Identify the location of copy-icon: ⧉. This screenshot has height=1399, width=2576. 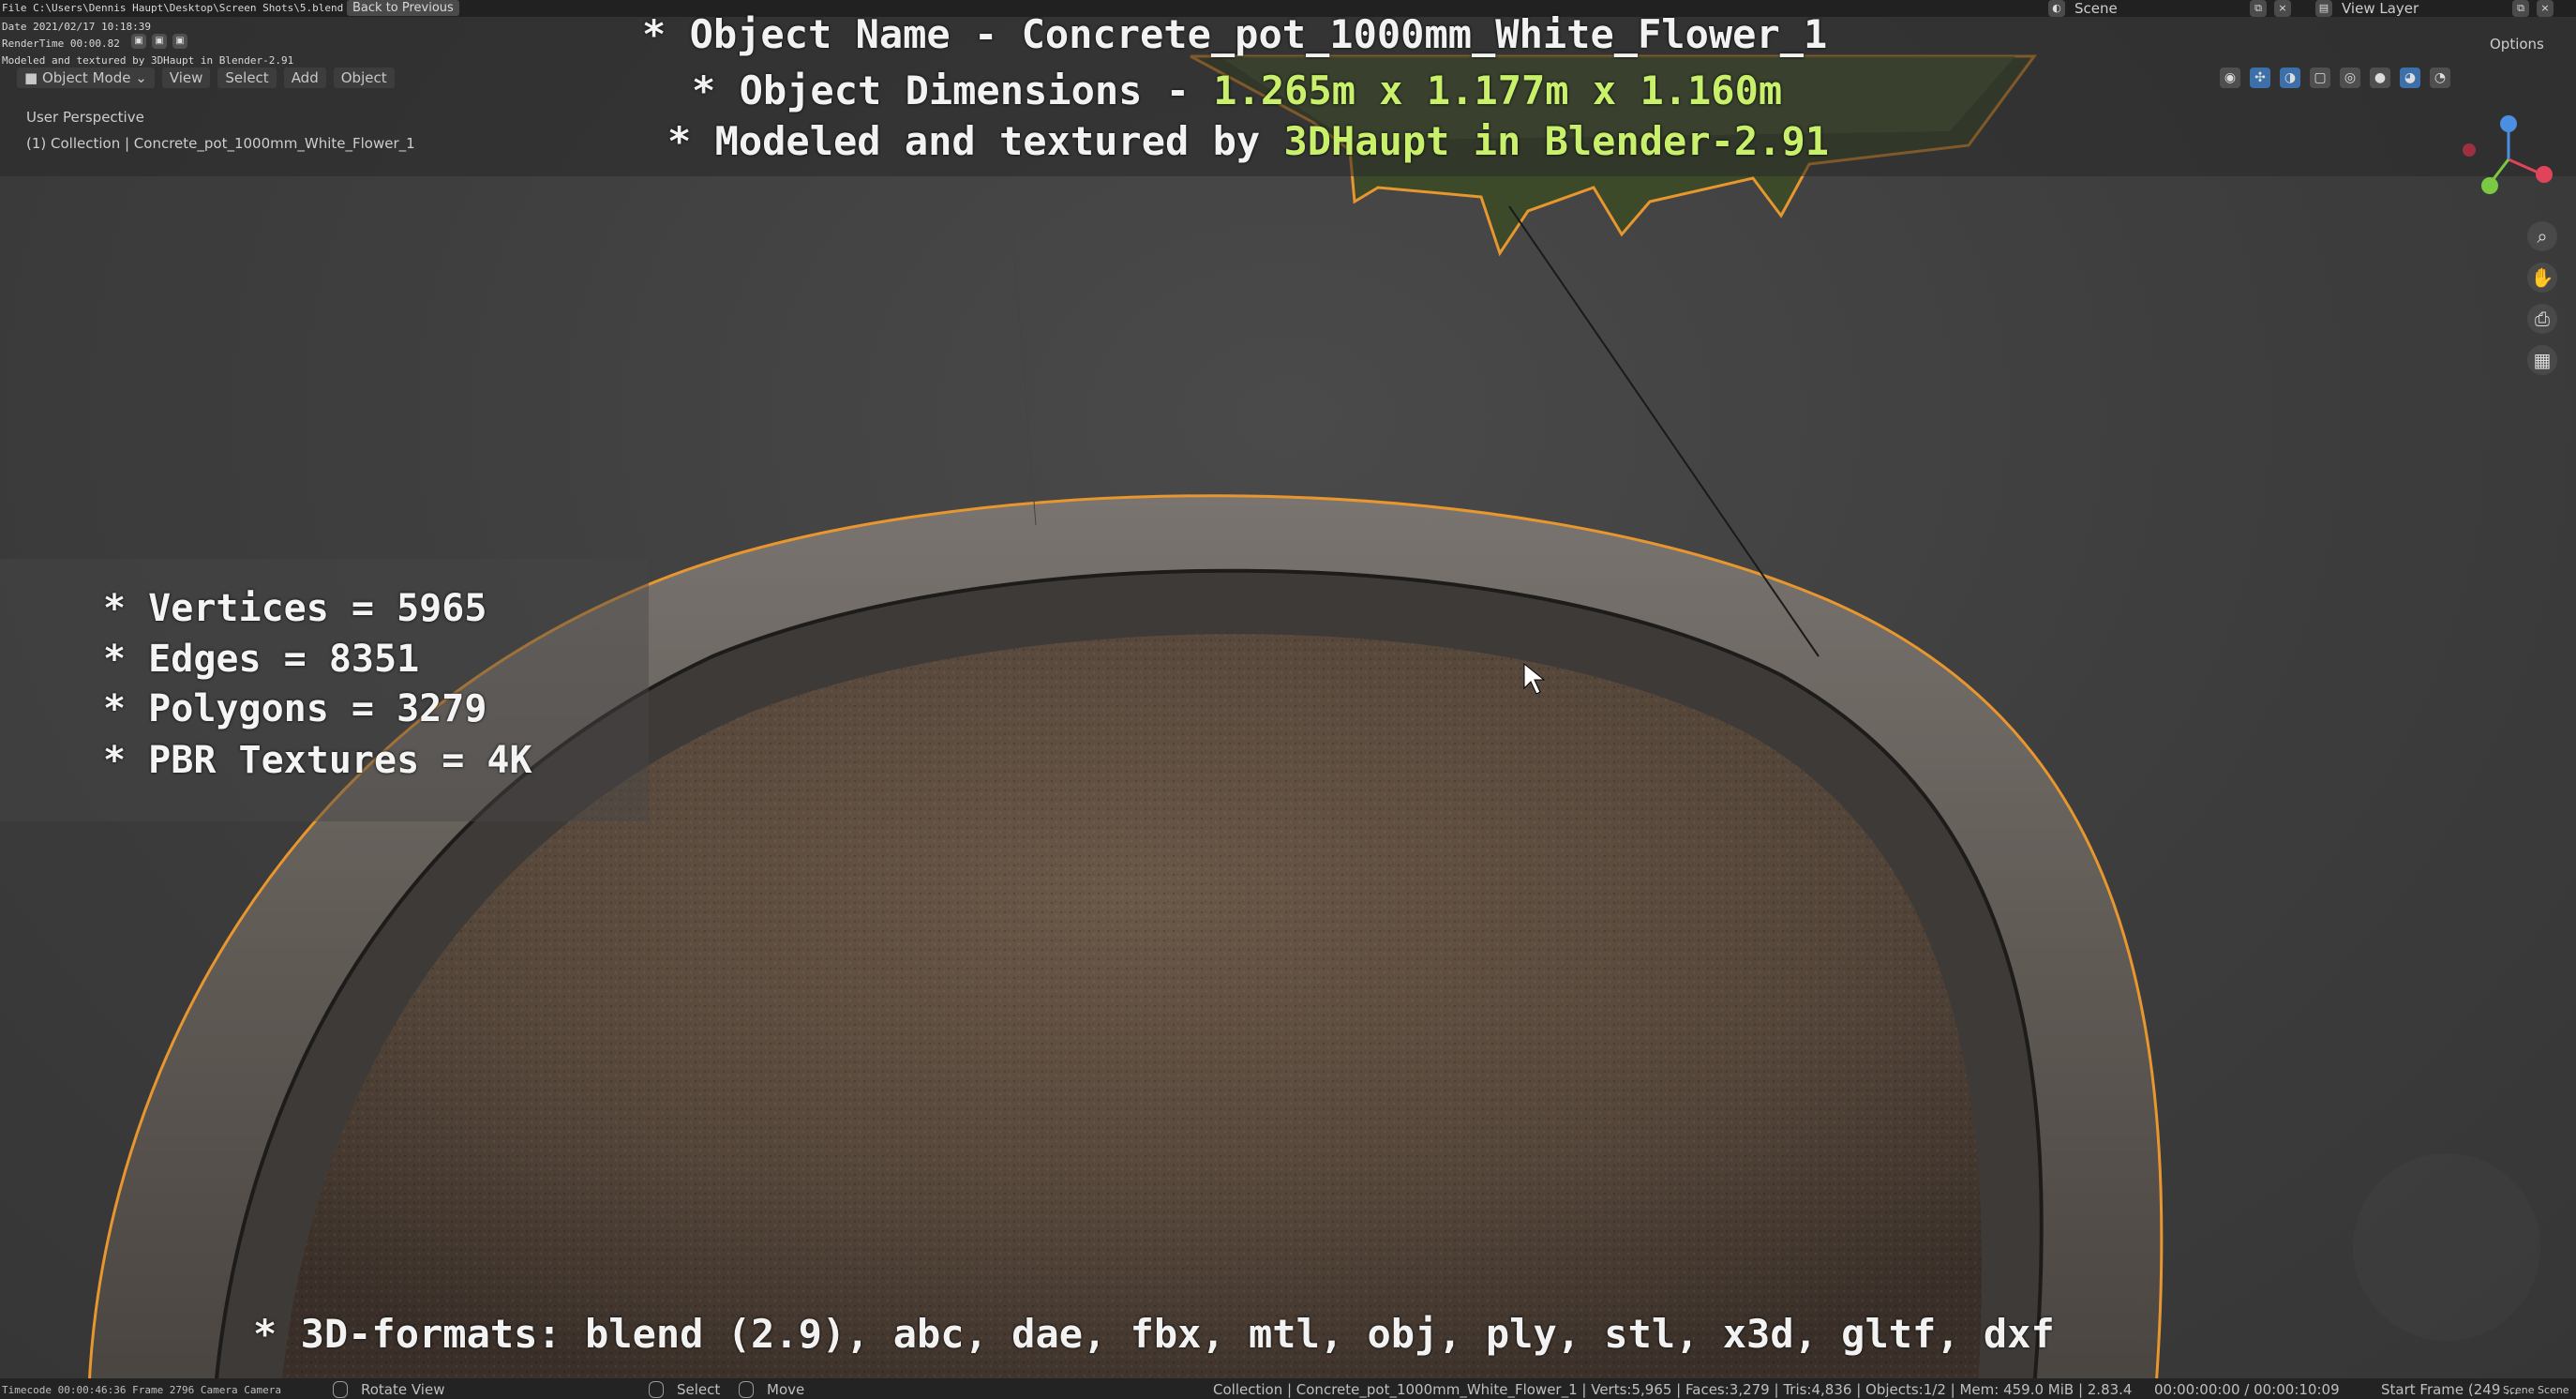
(2258, 8).